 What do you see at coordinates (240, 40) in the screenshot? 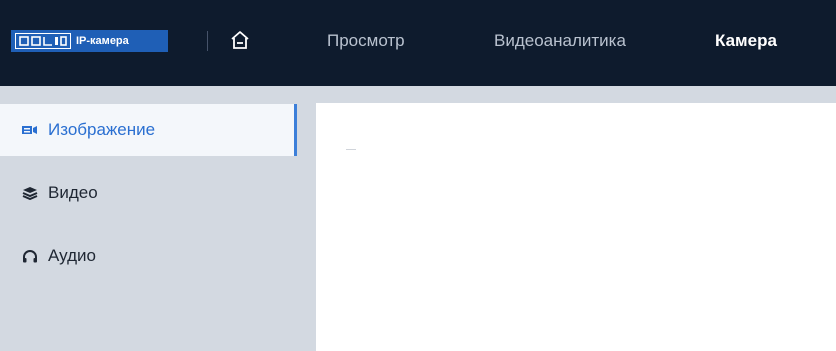
I see `home-icon` at bounding box center [240, 40].